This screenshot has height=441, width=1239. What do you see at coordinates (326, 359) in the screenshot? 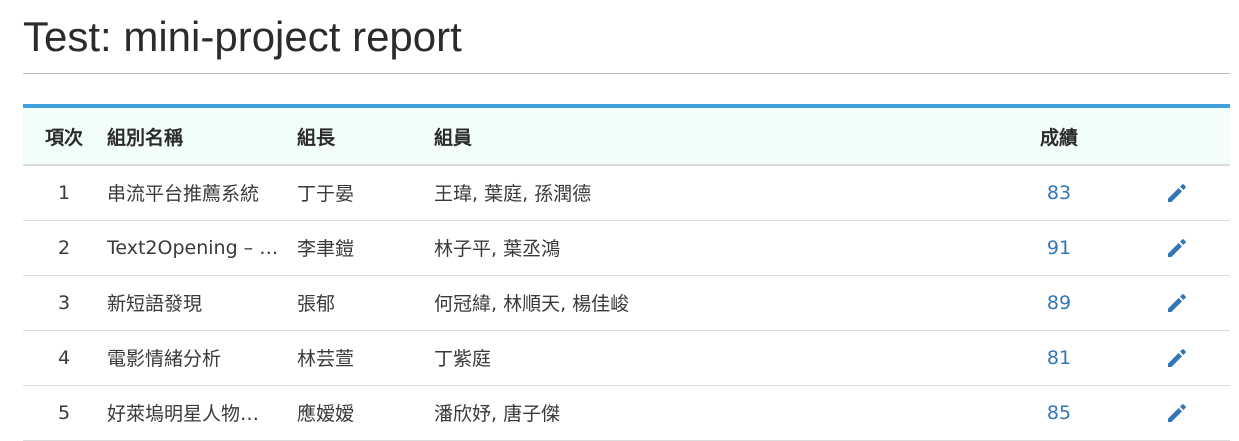
I see `leader-cell: 林芸萱` at bounding box center [326, 359].